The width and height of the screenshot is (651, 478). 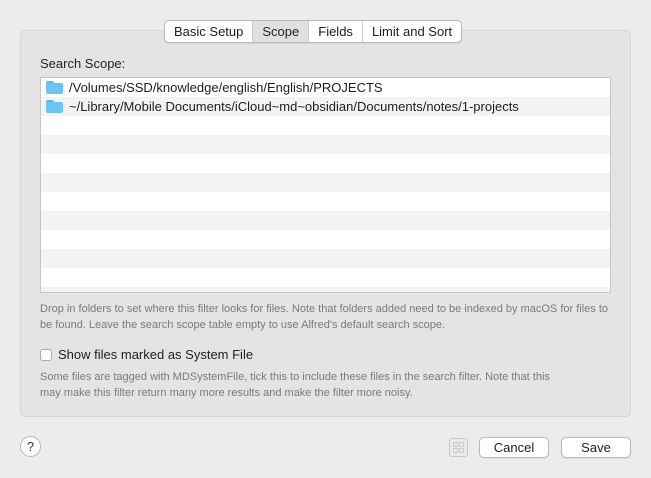 What do you see at coordinates (596, 447) in the screenshot?
I see `save-button: Save` at bounding box center [596, 447].